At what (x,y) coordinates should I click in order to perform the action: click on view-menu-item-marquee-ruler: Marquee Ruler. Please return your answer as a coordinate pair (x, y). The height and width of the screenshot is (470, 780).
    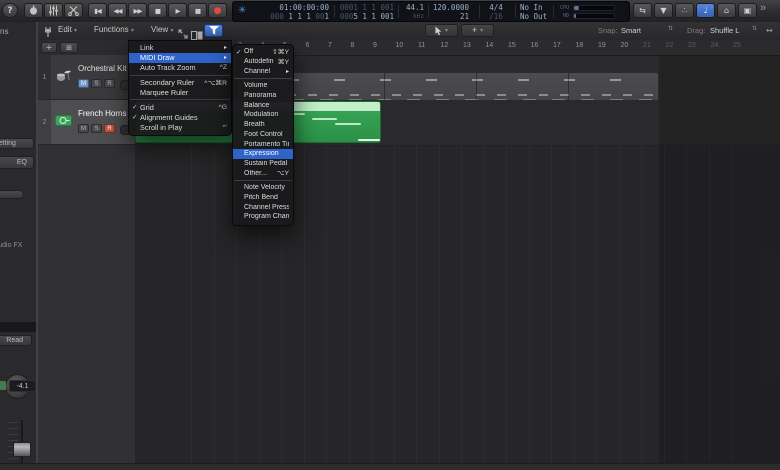
    Looking at the image, I should click on (180, 93).